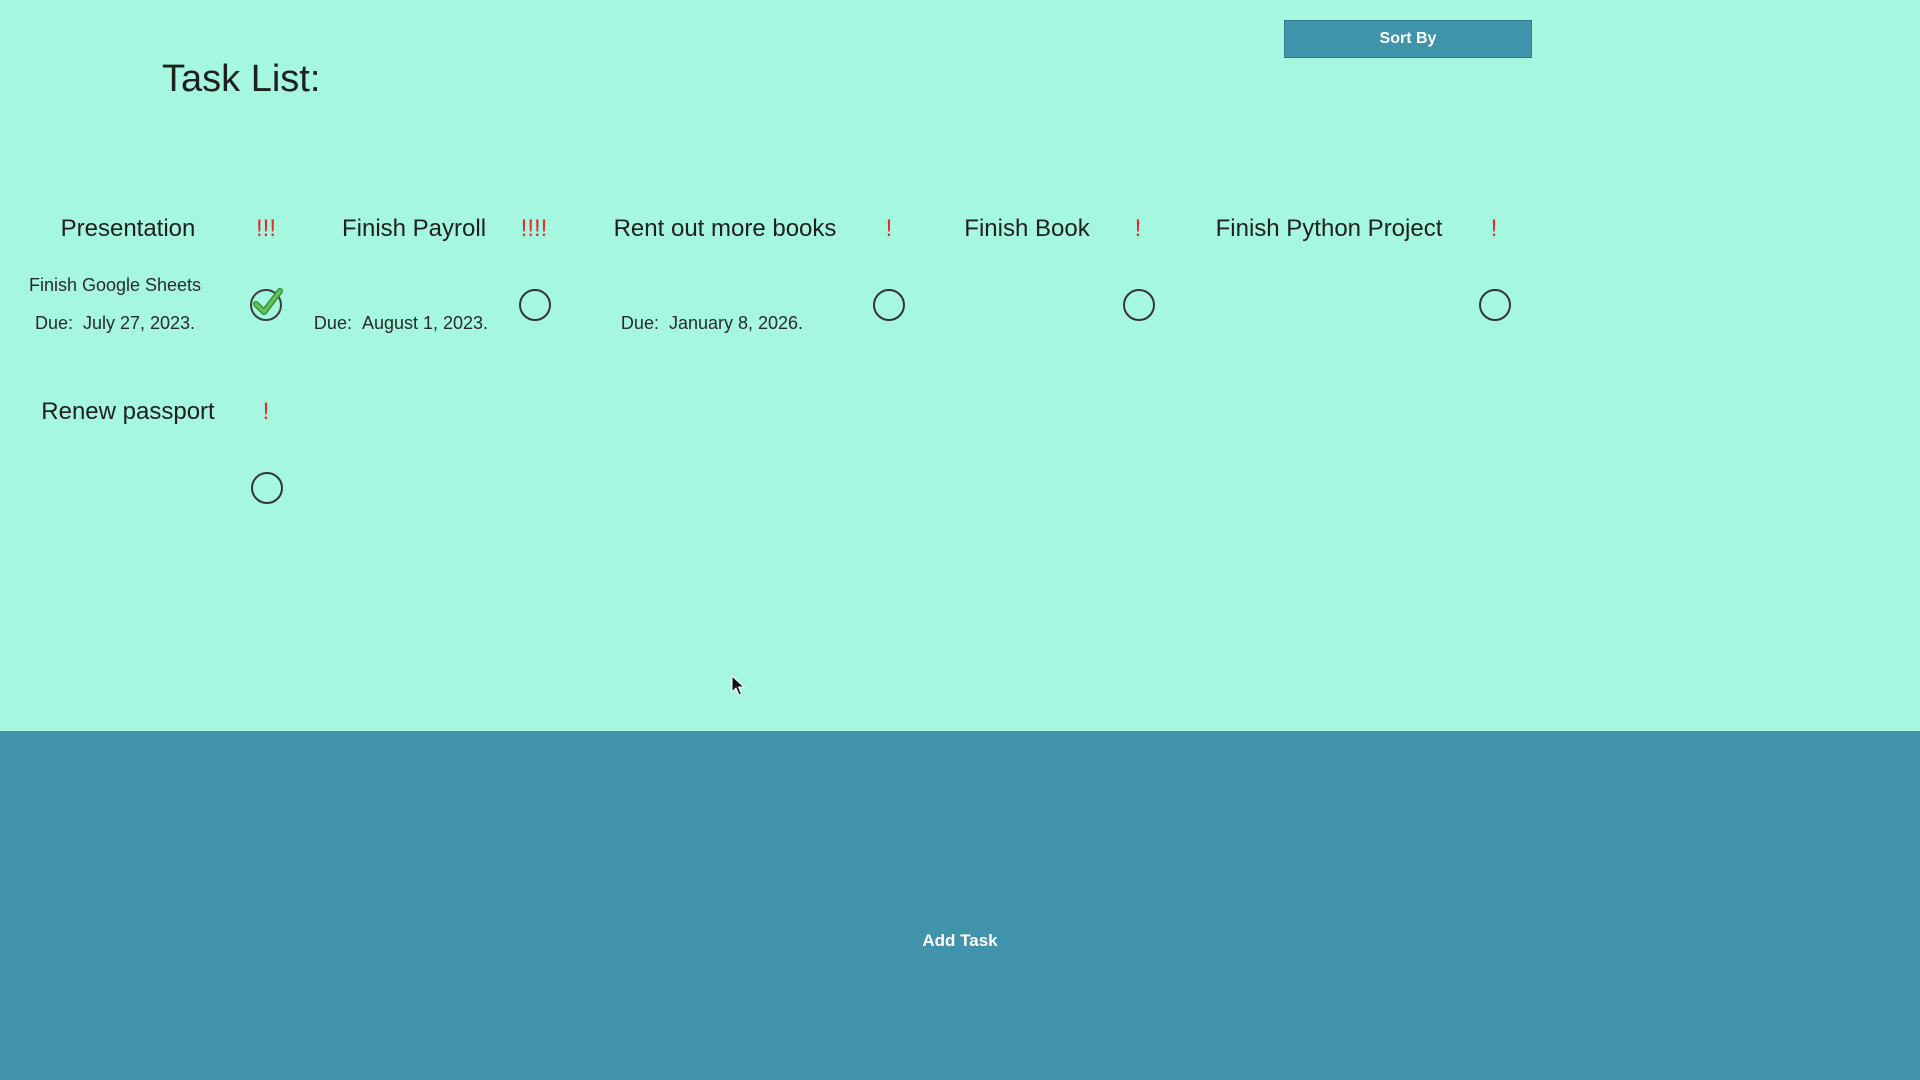  I want to click on task-due: Due: August 1, 2023., so click(401, 323).